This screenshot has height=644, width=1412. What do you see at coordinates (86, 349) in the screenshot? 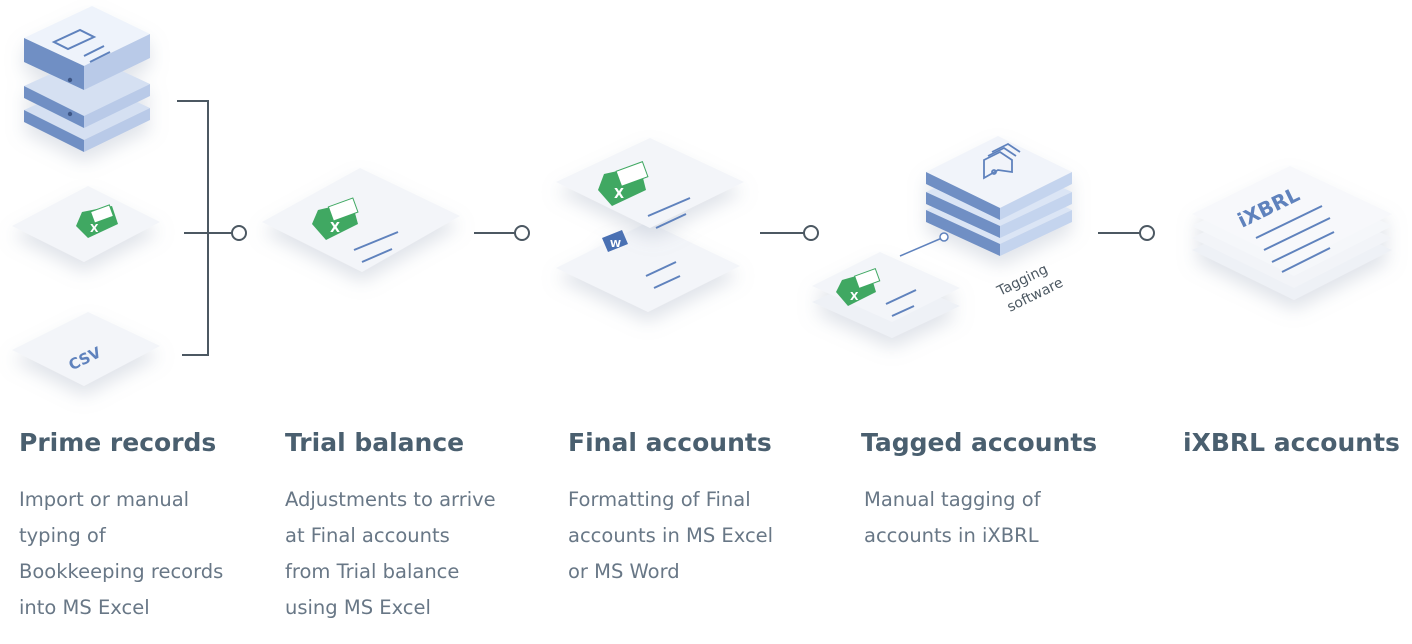
I see `csv-file-card: CSV` at bounding box center [86, 349].